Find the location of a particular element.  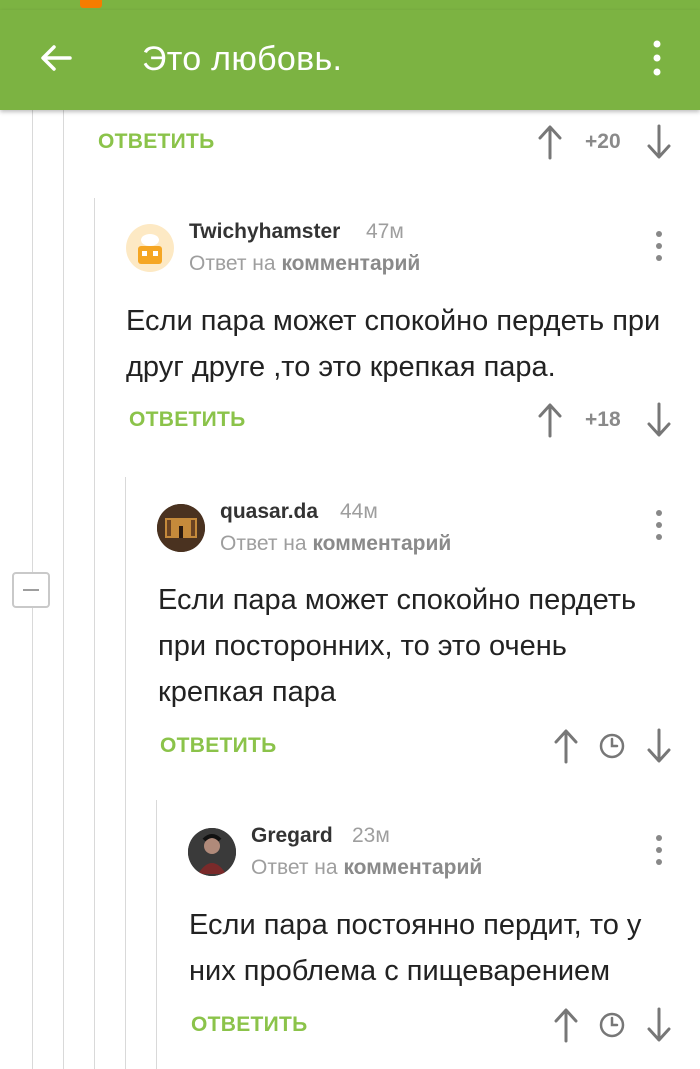

comment-time: 44м is located at coordinates (359, 511).